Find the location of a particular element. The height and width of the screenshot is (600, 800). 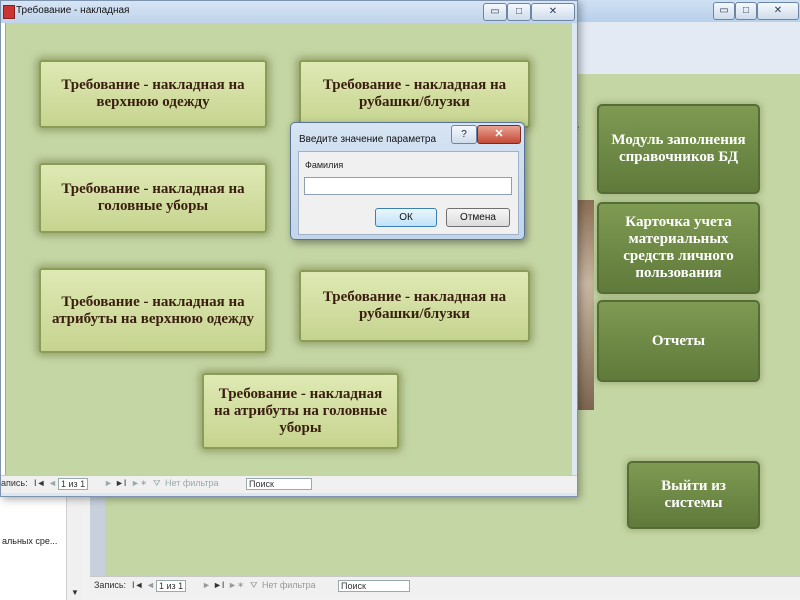

shirts-invoice-button-2: Требование - накладная на рубашки/блузки is located at coordinates (414, 306).